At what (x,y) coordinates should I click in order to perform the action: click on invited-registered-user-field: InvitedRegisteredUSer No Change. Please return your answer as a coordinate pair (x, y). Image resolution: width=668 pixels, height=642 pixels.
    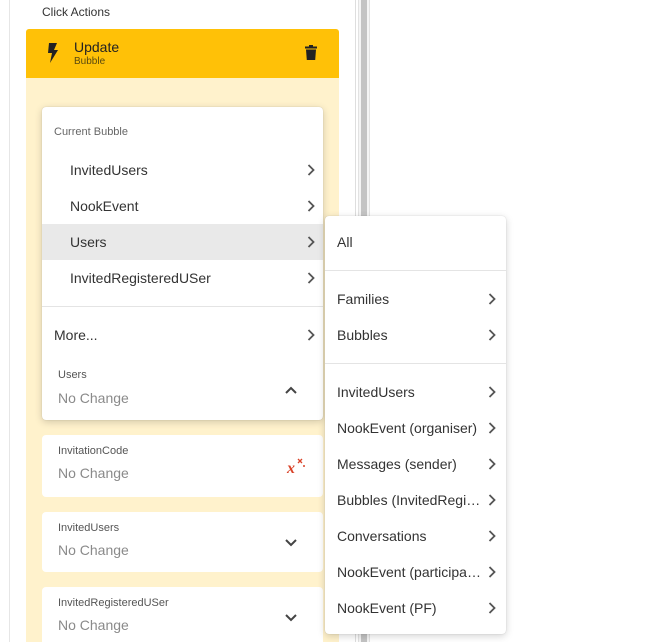
    Looking at the image, I should click on (182, 614).